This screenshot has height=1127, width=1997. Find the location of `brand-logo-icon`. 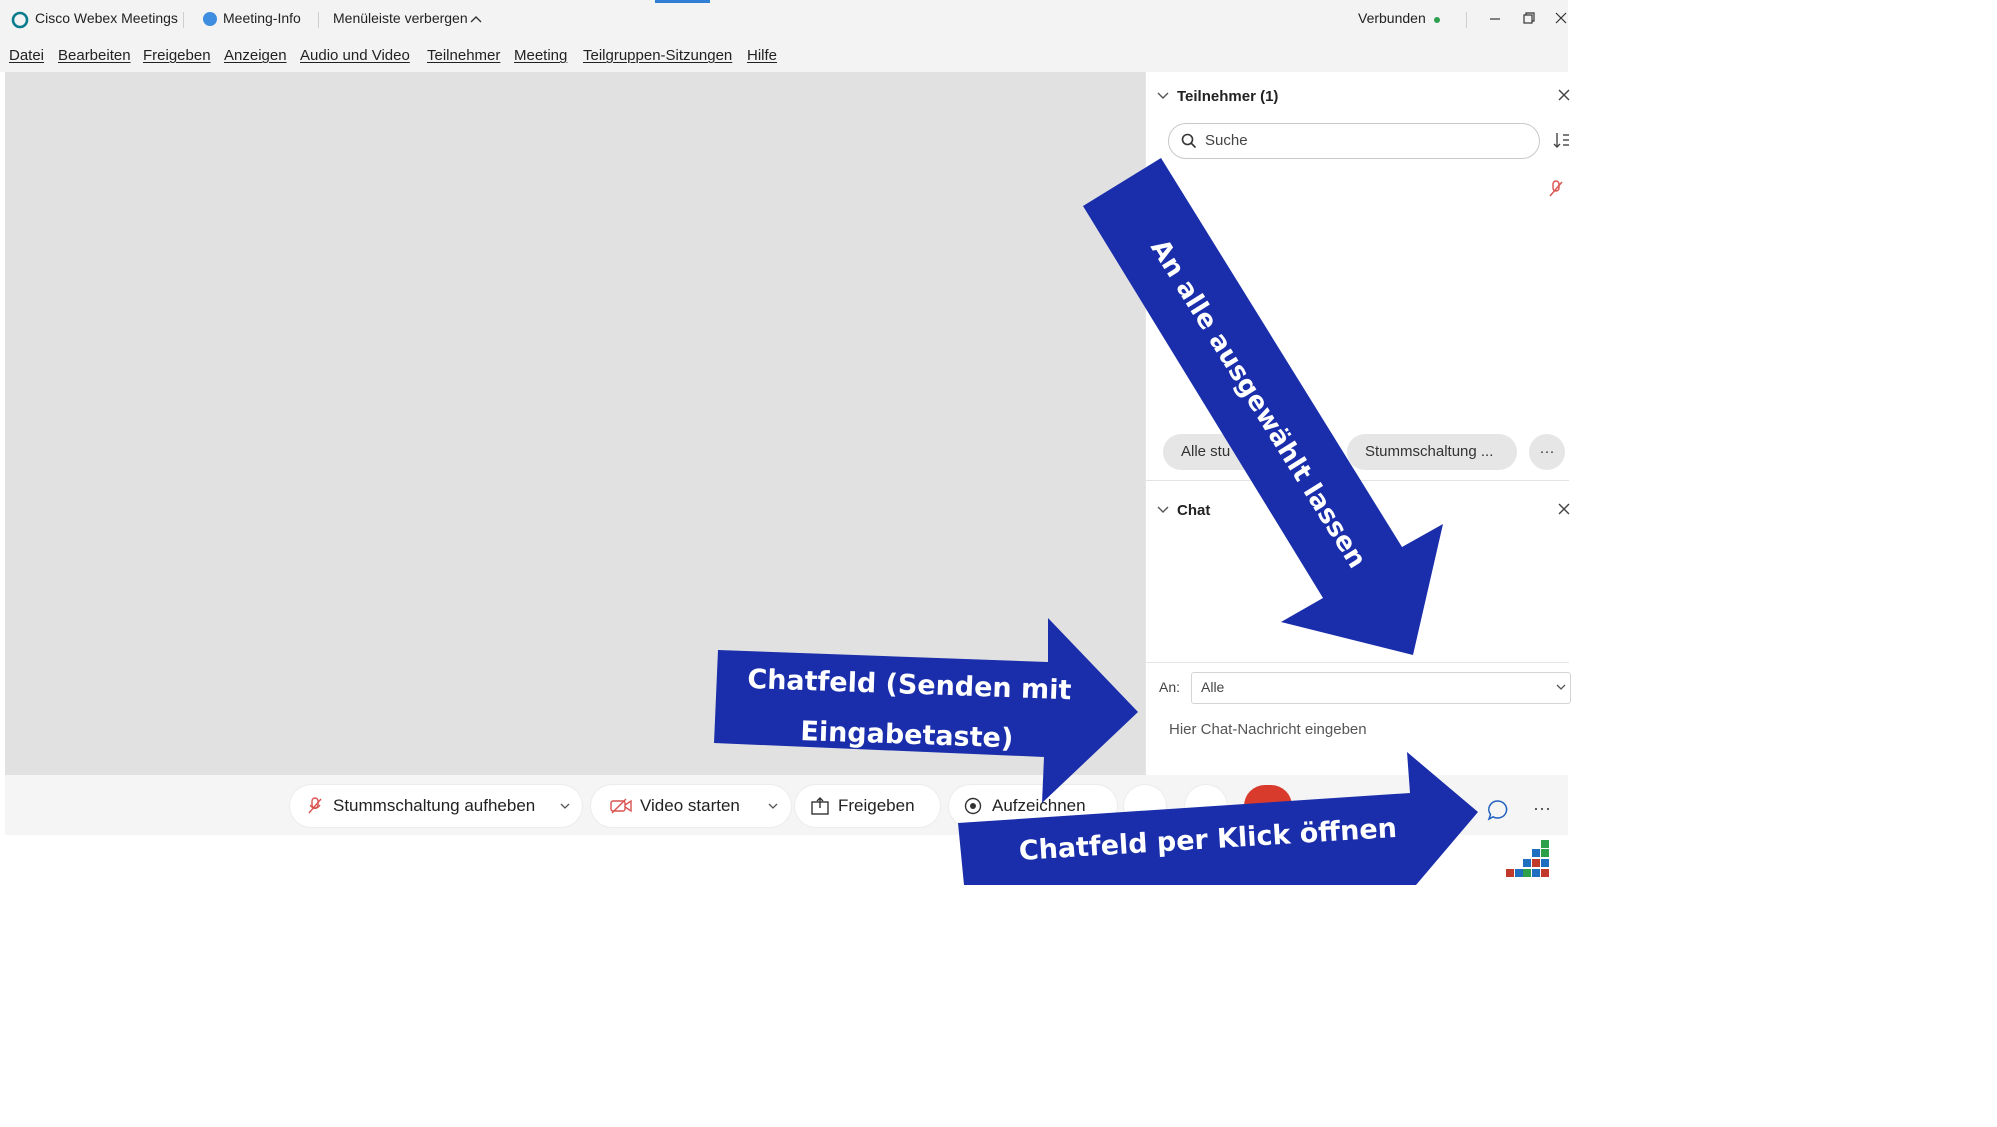

brand-logo-icon is located at coordinates (1527, 858).